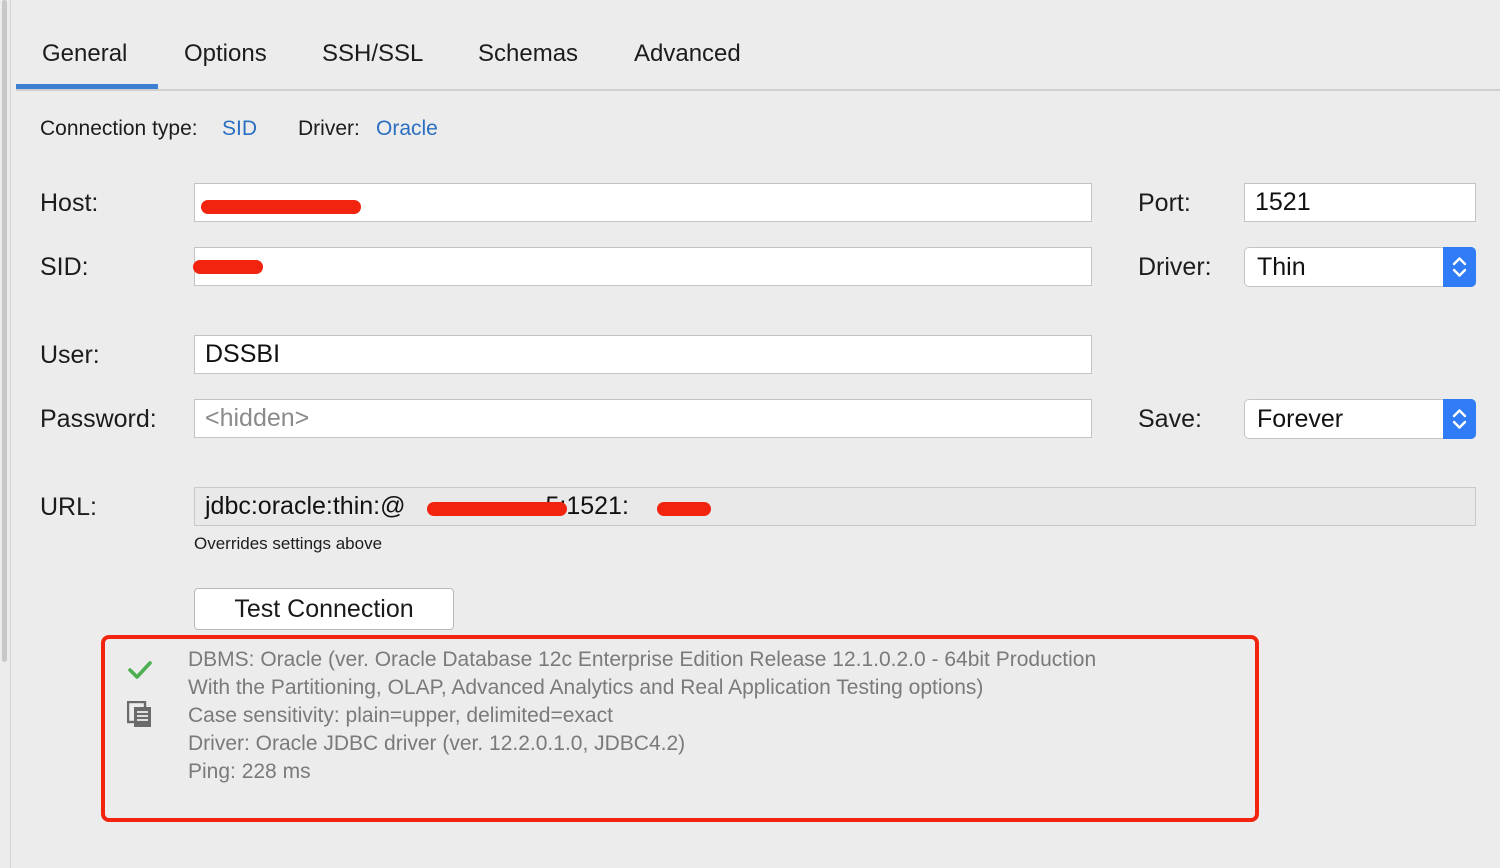  I want to click on copy-icon, so click(139, 717).